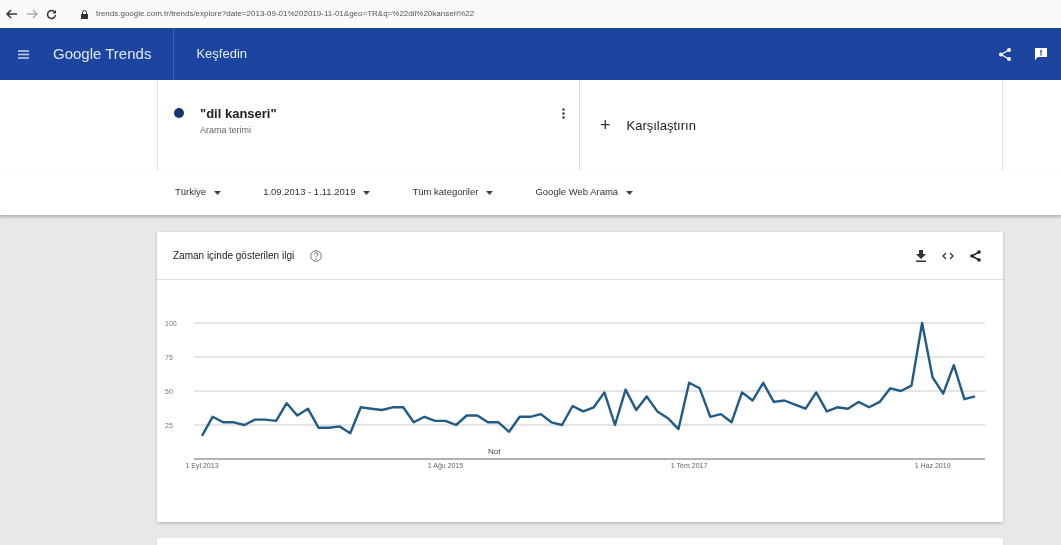 Image resolution: width=1061 pixels, height=545 pixels. Describe the element at coordinates (563, 113) in the screenshot. I see `more-options-icon` at that location.